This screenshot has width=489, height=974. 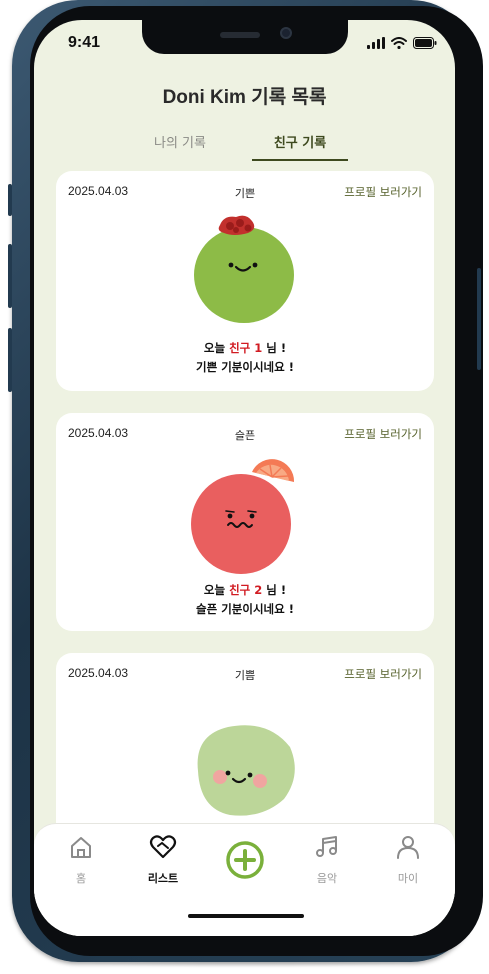 I want to click on green-apple-character, so click(x=244, y=269).